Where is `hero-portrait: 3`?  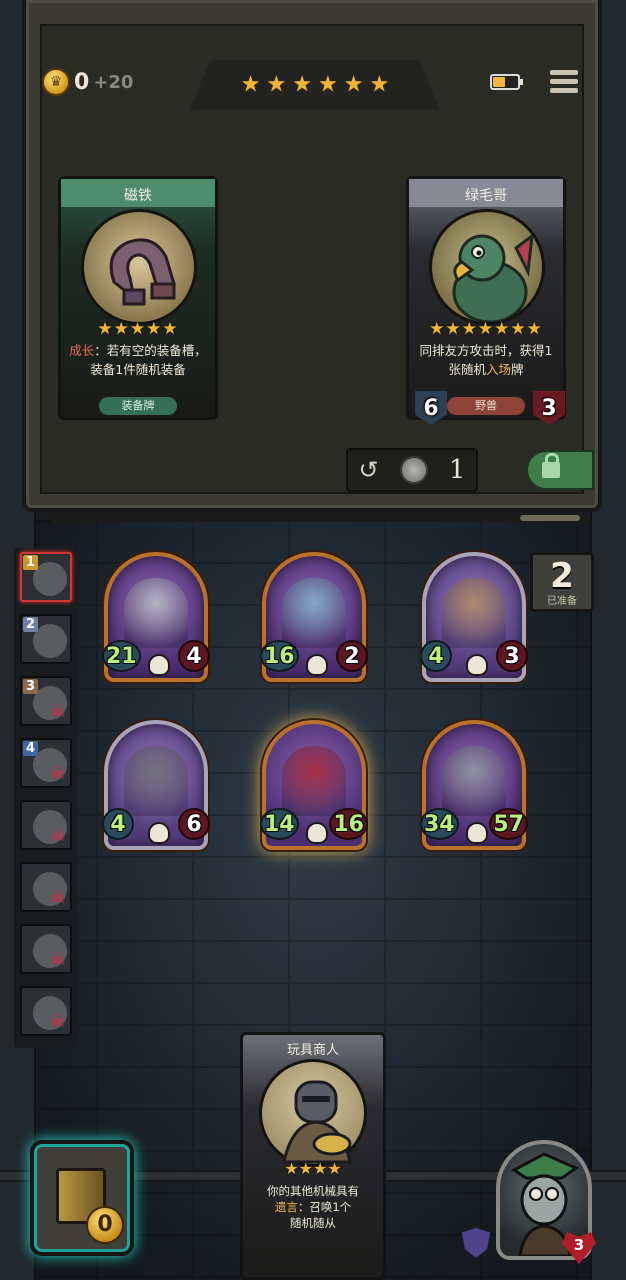 hero-portrait: 3 is located at coordinates (546, 1202).